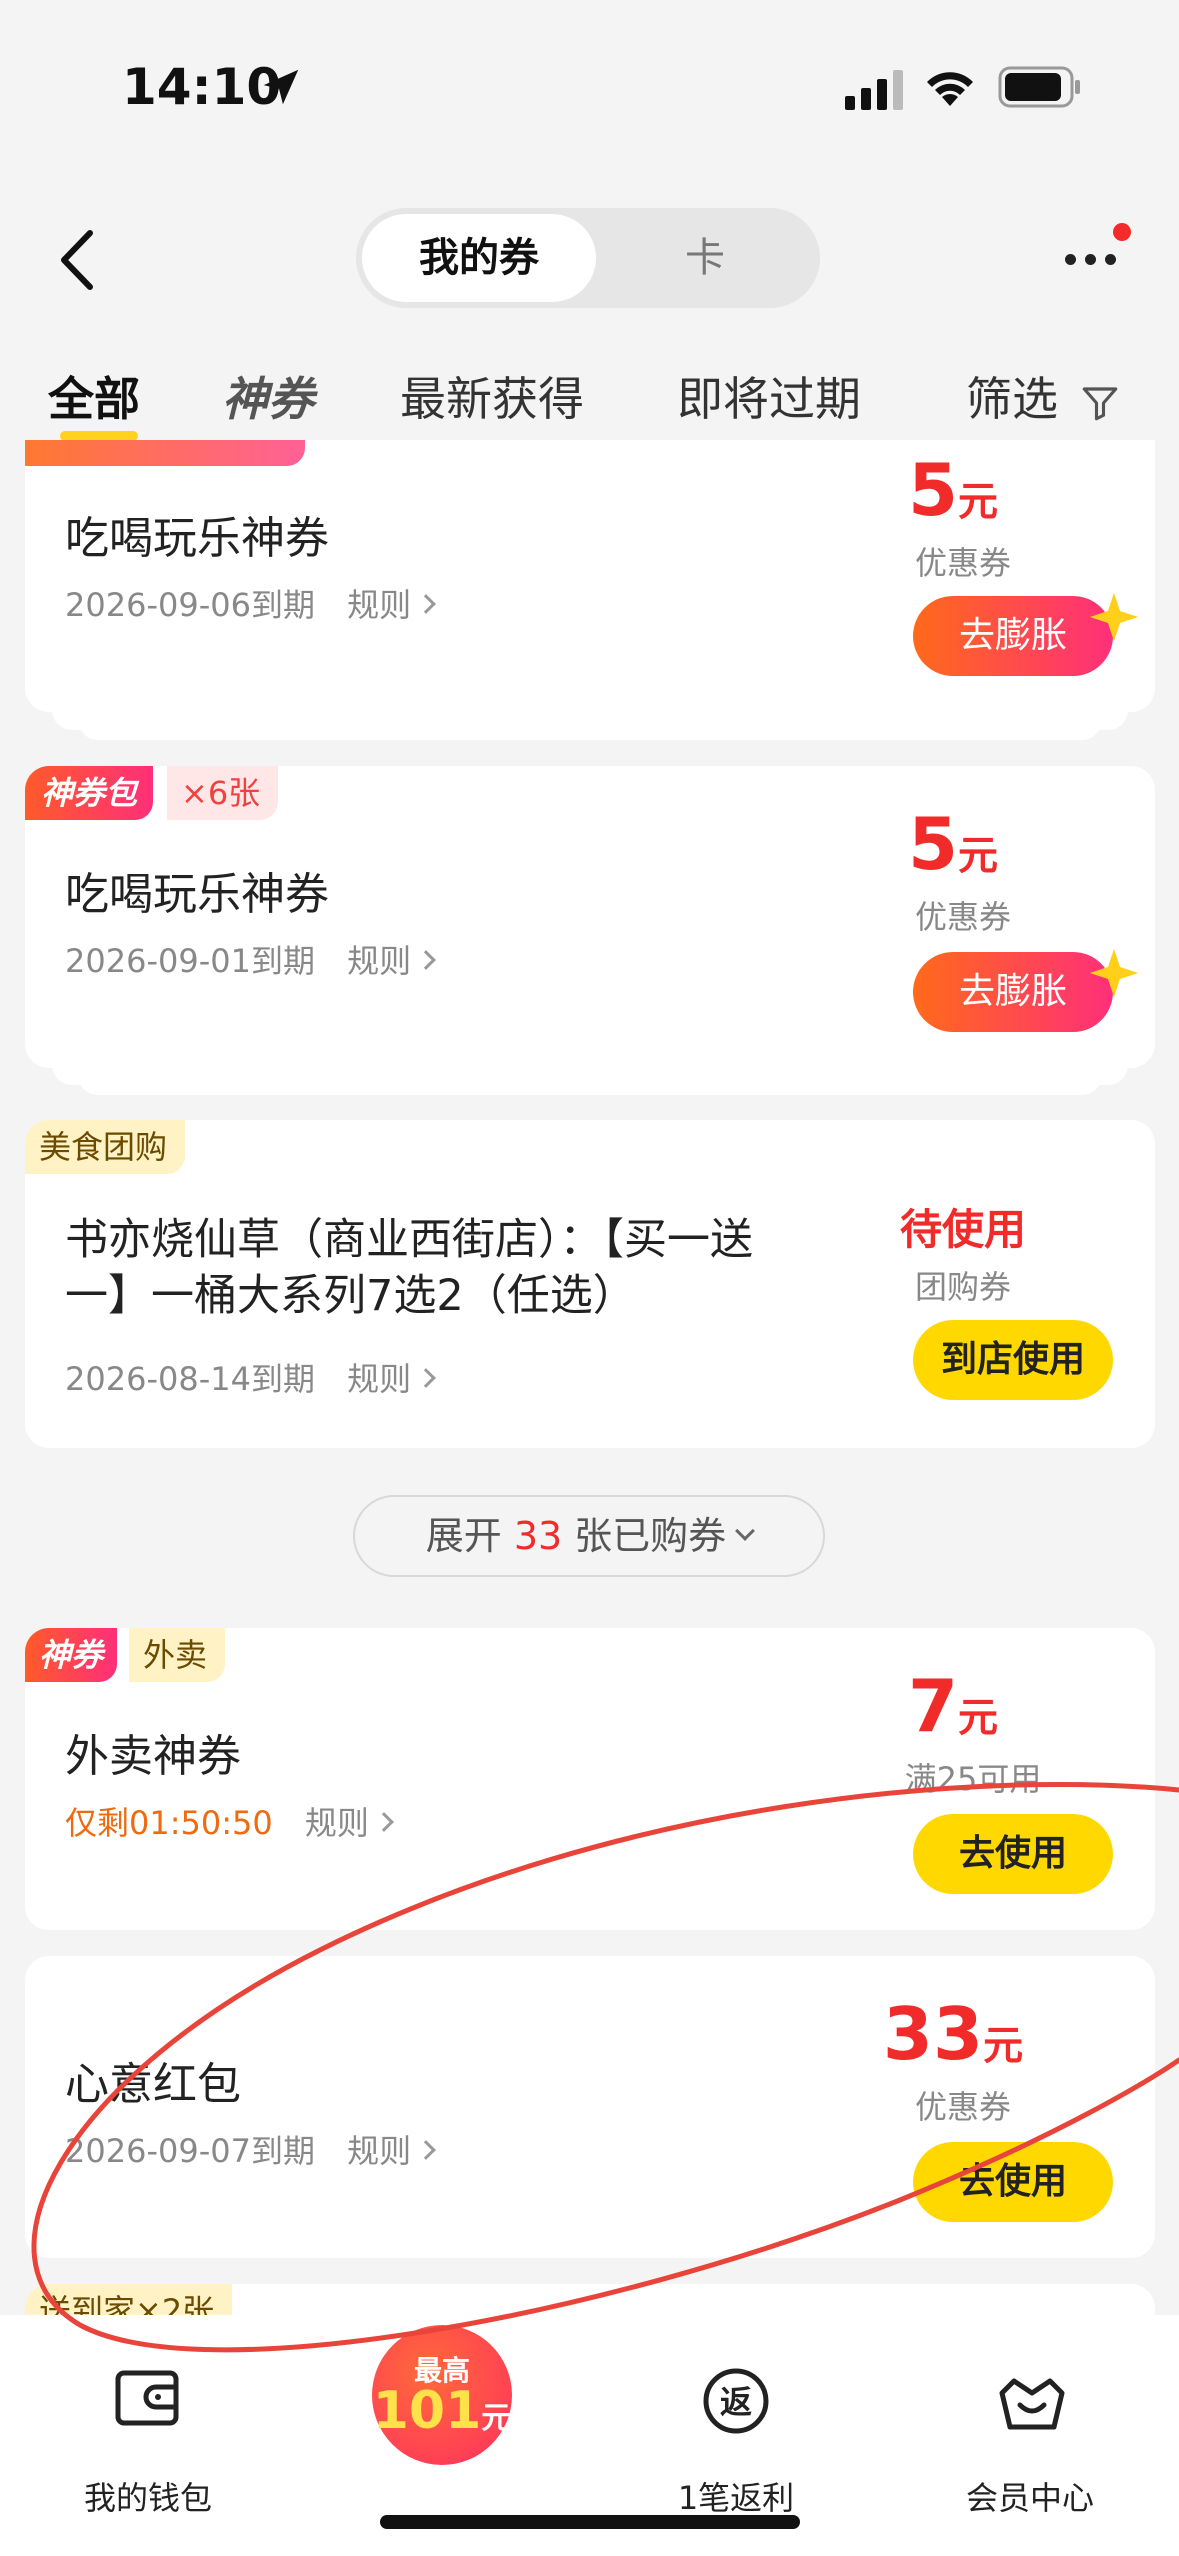  What do you see at coordinates (350, 1296) in the screenshot?
I see `coupon-title-line: 一】一桶大系列7选2（任选）` at bounding box center [350, 1296].